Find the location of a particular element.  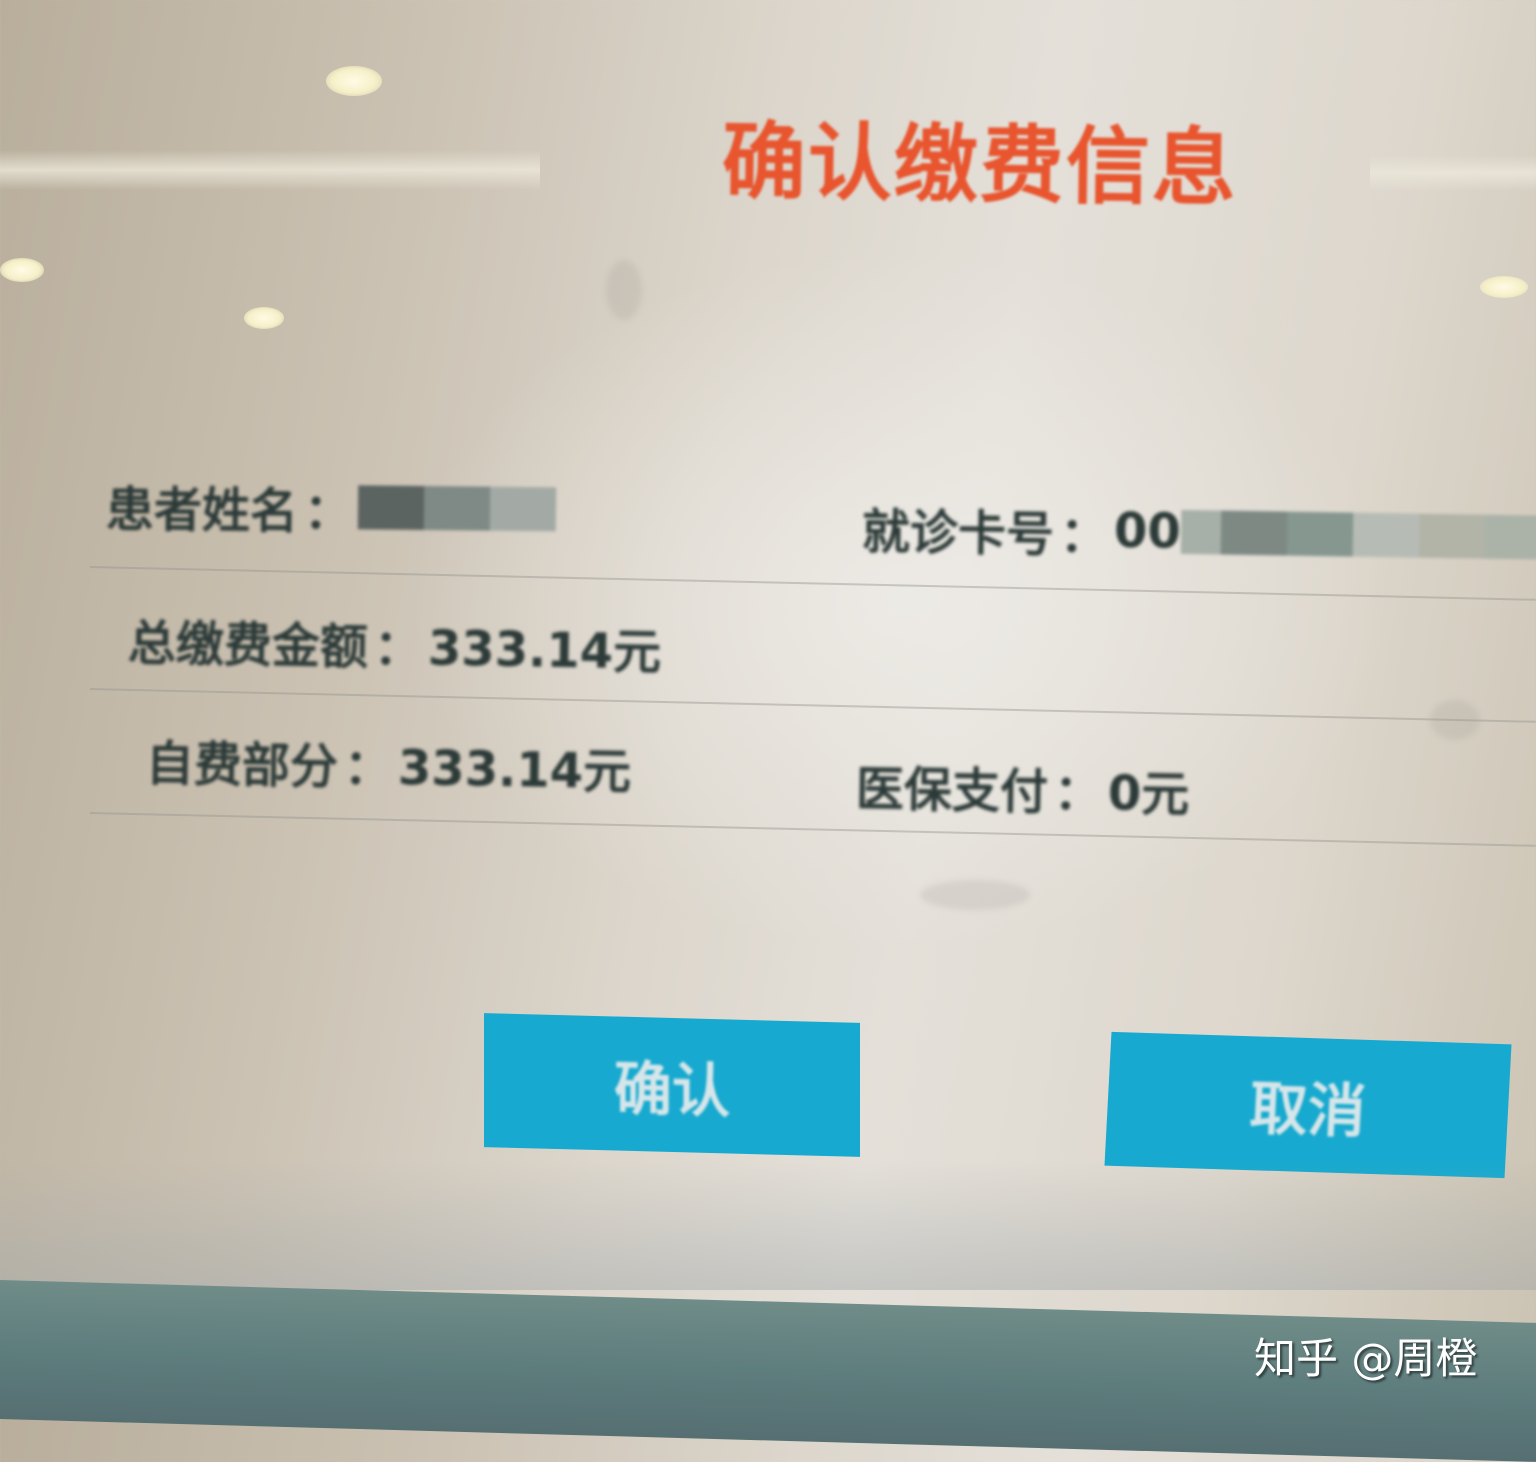

dialog-title: 确认缴费信息 is located at coordinates (980, 165).